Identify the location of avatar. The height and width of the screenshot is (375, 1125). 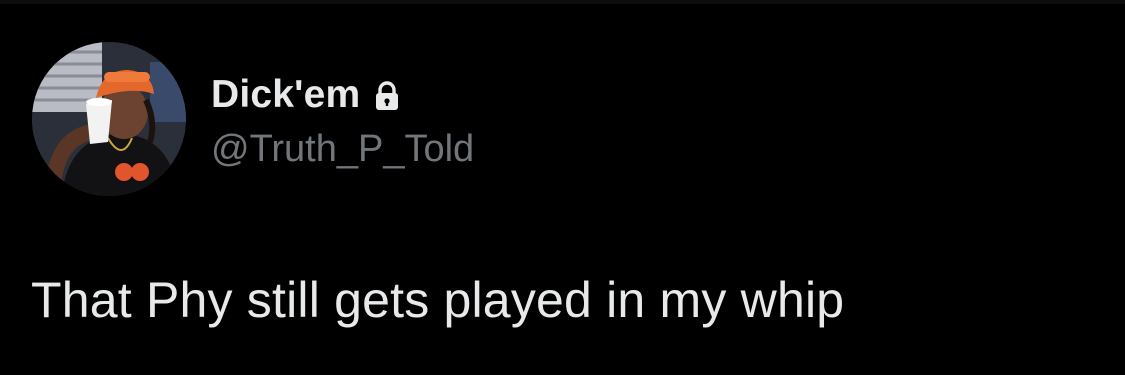
(109, 119).